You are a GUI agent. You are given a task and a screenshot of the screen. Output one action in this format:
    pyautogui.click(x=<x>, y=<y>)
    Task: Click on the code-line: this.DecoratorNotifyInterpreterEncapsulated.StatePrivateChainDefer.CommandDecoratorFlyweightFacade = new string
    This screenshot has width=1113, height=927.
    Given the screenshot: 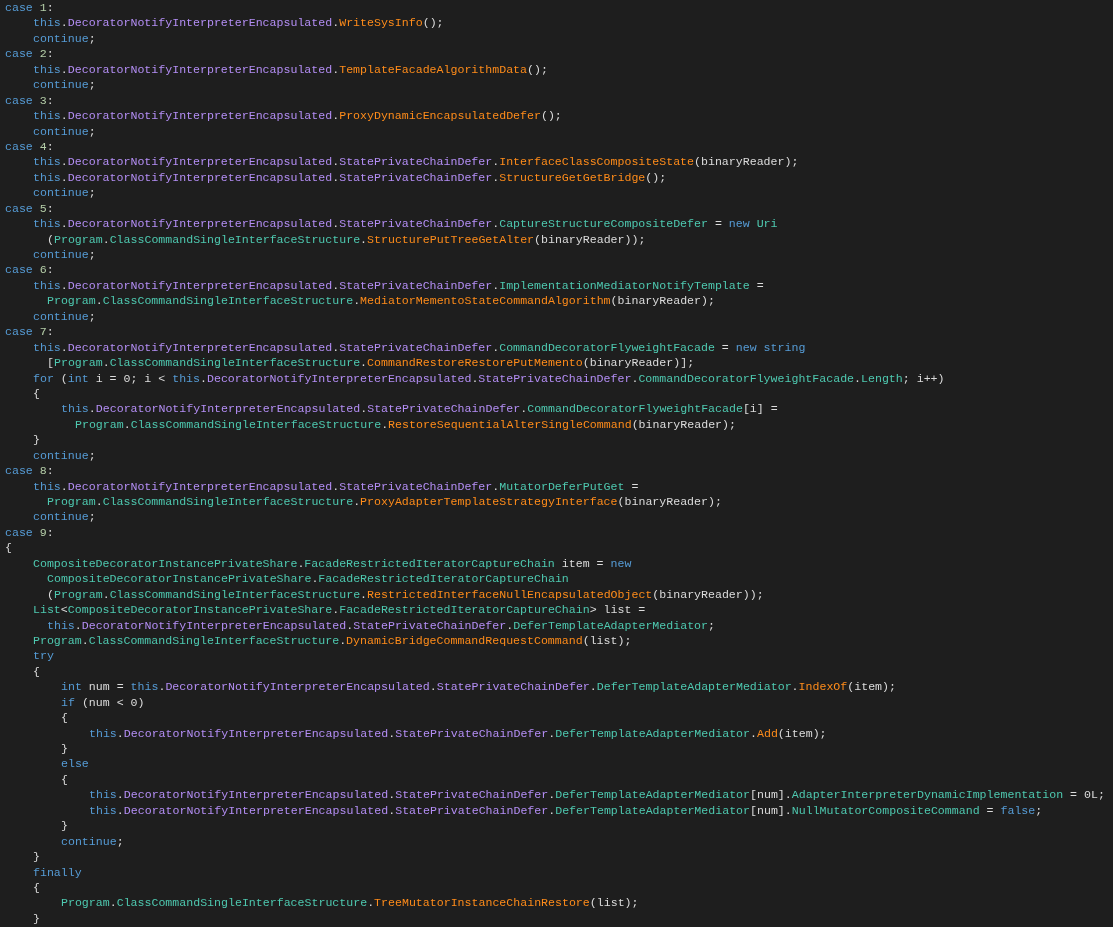 What is the action you would take?
    pyautogui.click(x=419, y=347)
    